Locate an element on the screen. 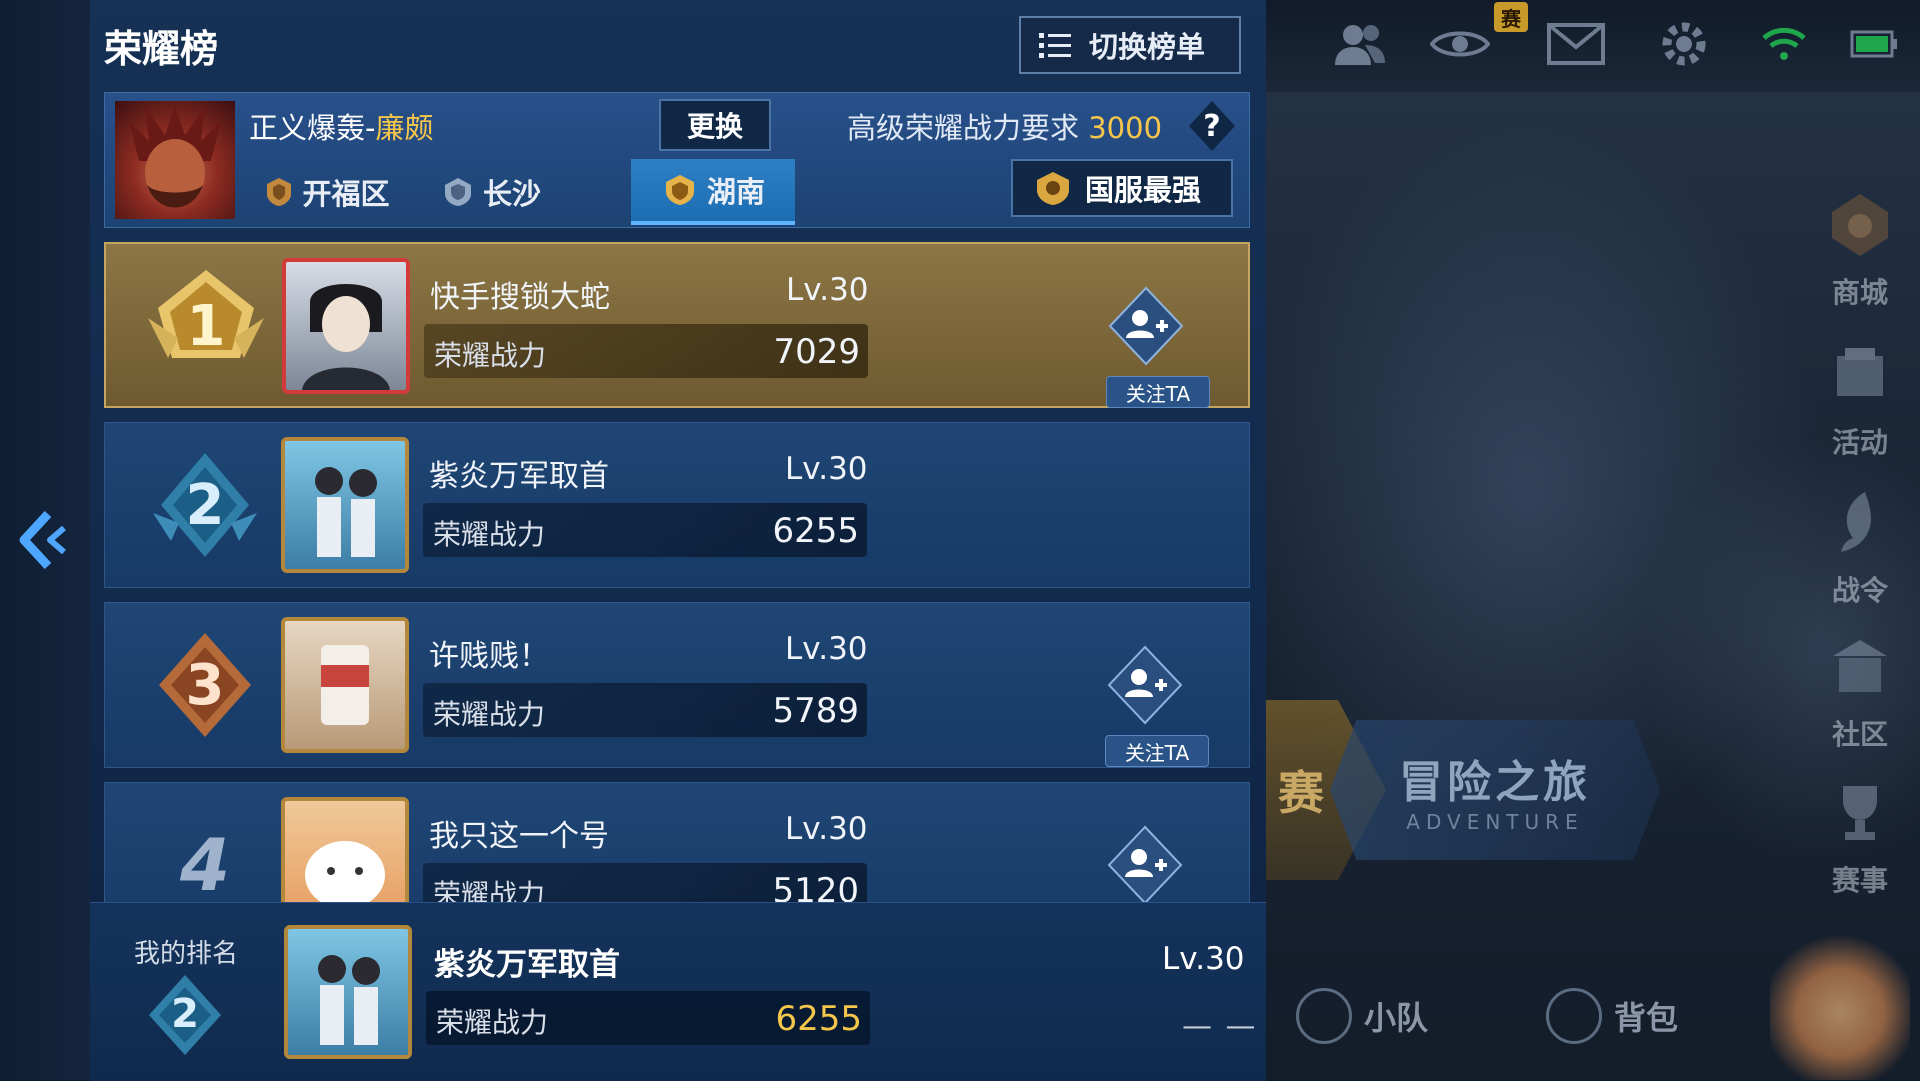 The height and width of the screenshot is (1081, 1920). rank-badge-bronze: 3 is located at coordinates (205, 685).